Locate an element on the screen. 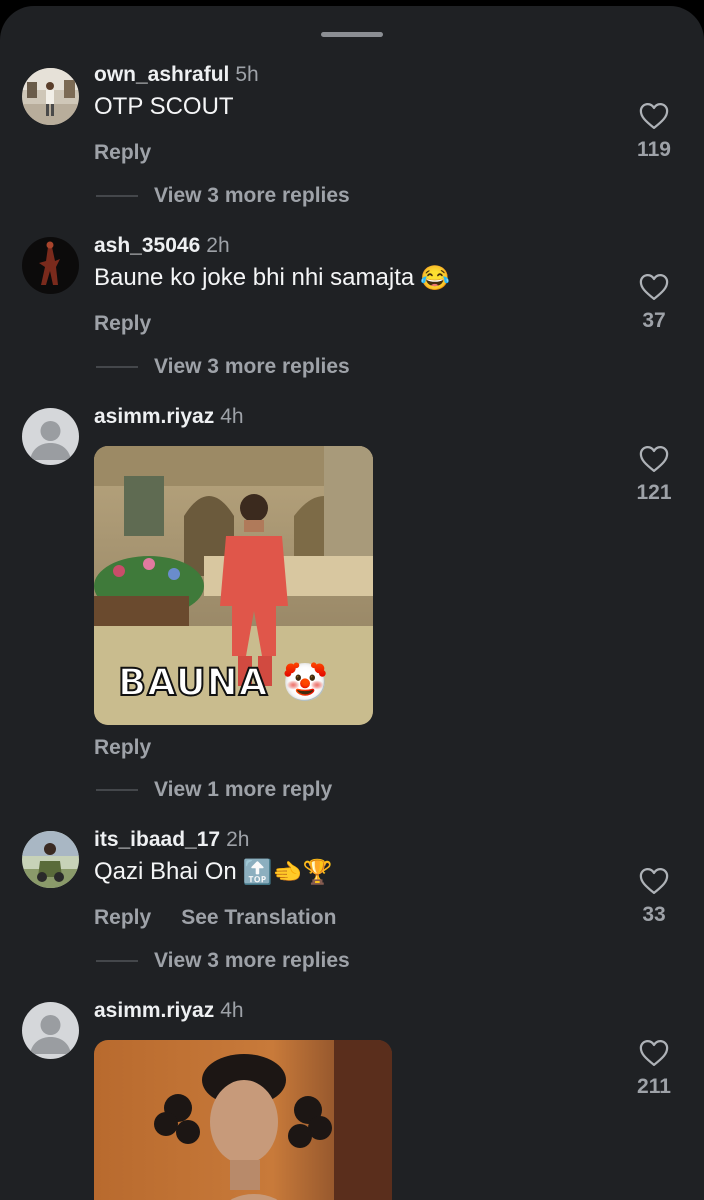 This screenshot has width=704, height=1200. comment-header: ash_35046 2h is located at coordinates (162, 246).